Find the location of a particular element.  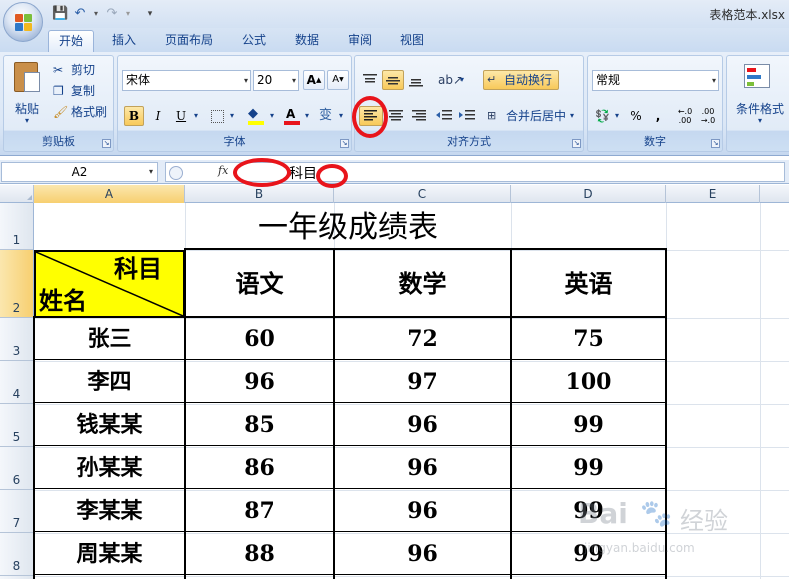

tab-page-layout: 页面布局 is located at coordinates (189, 41).